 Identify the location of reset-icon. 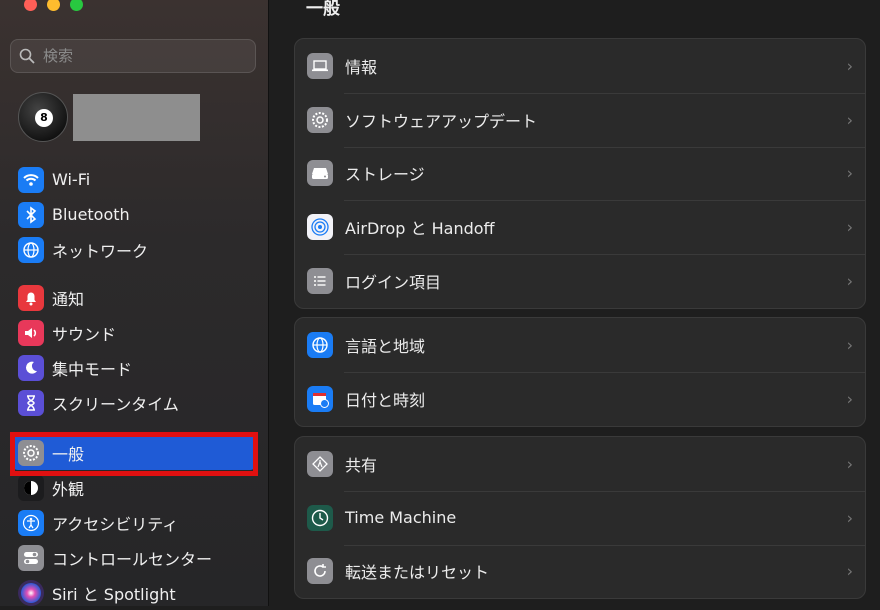
(320, 571).